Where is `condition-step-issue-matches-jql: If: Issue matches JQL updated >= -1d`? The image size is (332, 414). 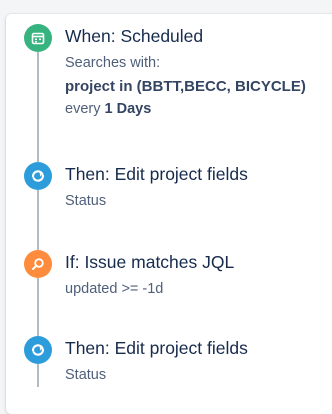 condition-step-issue-matches-jql: If: Issue matches JQL updated >= -1d is located at coordinates (174, 275).